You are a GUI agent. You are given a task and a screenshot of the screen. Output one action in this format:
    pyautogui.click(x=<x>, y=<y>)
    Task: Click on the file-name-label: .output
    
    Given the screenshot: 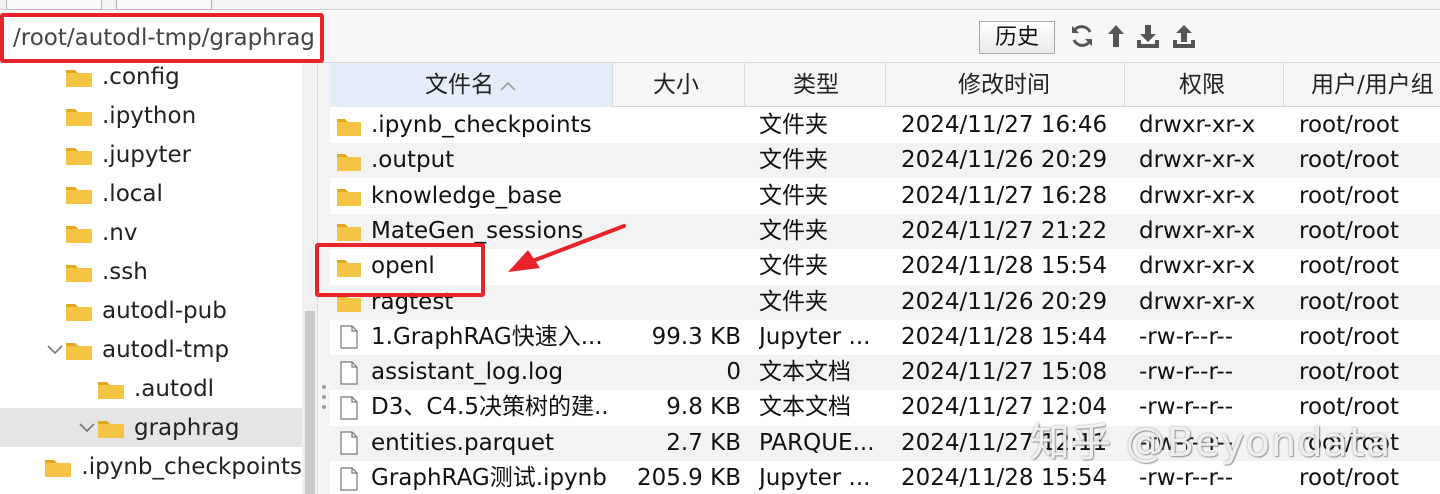 What is the action you would take?
    pyautogui.click(x=413, y=160)
    